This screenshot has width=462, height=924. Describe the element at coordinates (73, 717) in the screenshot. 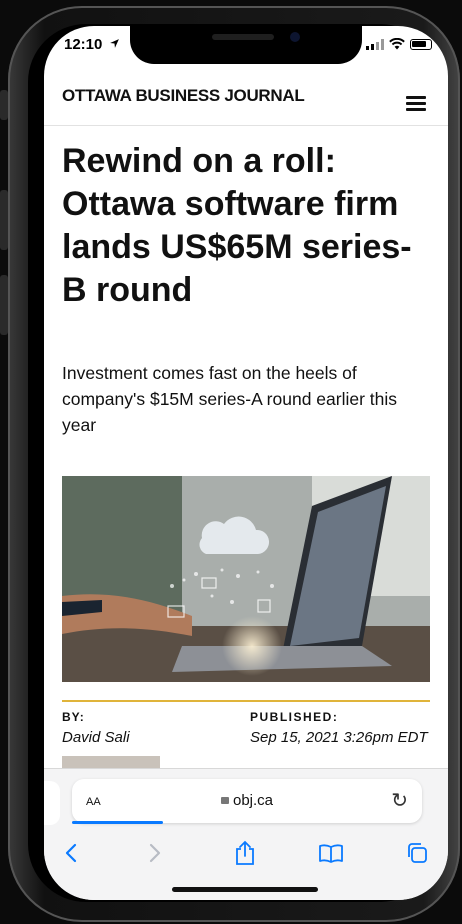

I see `byline-label: BY:` at that location.